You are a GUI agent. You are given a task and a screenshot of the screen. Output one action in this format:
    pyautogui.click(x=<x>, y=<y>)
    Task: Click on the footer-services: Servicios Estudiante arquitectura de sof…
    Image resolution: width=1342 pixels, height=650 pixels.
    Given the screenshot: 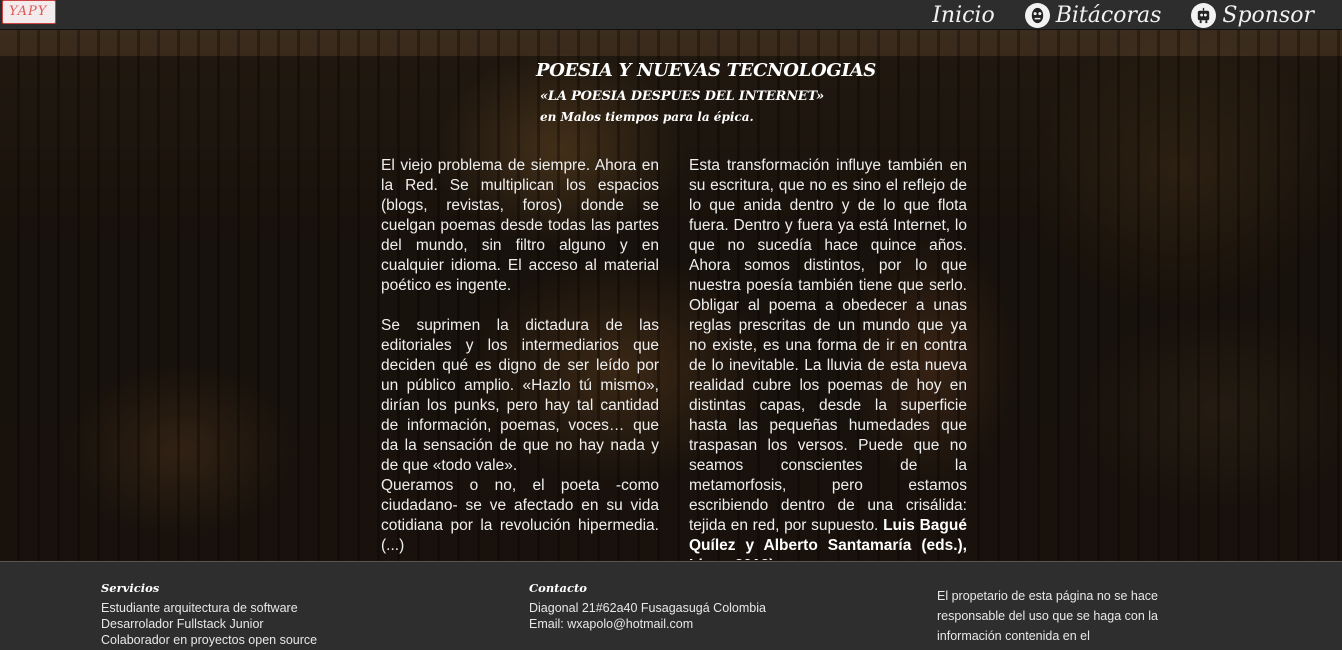 What is the action you would take?
    pyautogui.click(x=209, y=614)
    